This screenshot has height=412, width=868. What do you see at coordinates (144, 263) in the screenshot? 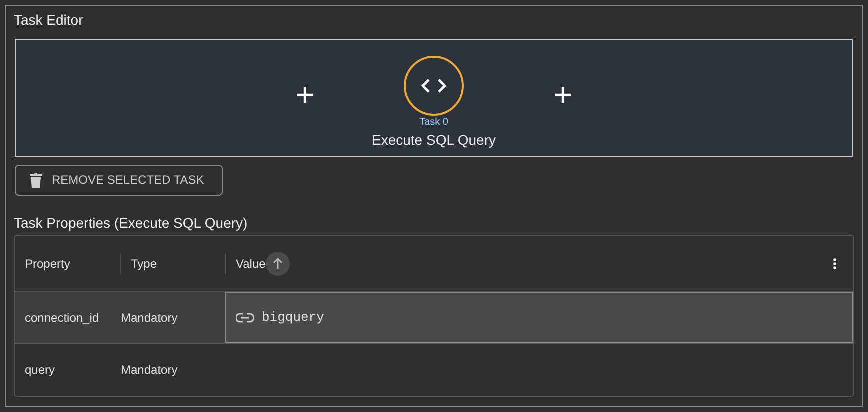
I see `column-header: Type` at bounding box center [144, 263].